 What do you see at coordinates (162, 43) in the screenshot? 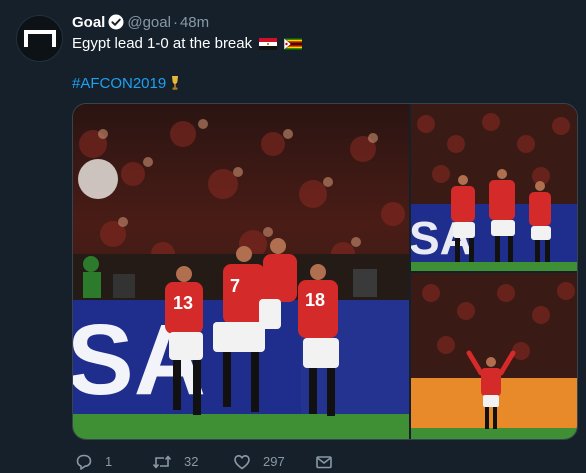
I see `tweet-text-body: Egypt lead 1-0 at the break` at bounding box center [162, 43].